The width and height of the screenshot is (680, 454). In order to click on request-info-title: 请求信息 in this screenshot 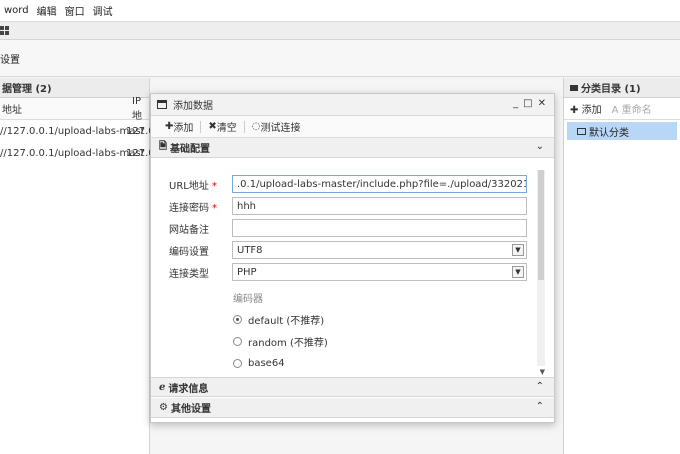, I will do `click(188, 389)`.